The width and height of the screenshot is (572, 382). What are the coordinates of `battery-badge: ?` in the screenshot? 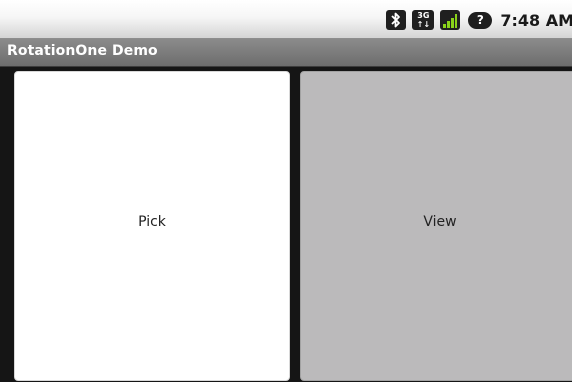 It's located at (480, 20).